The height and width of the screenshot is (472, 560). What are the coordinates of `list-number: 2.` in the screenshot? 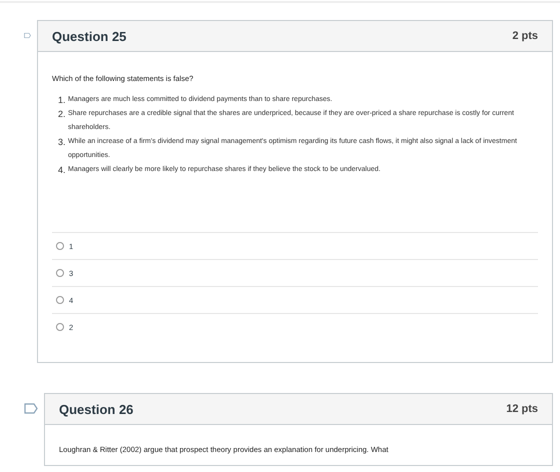 It's located at (62, 114).